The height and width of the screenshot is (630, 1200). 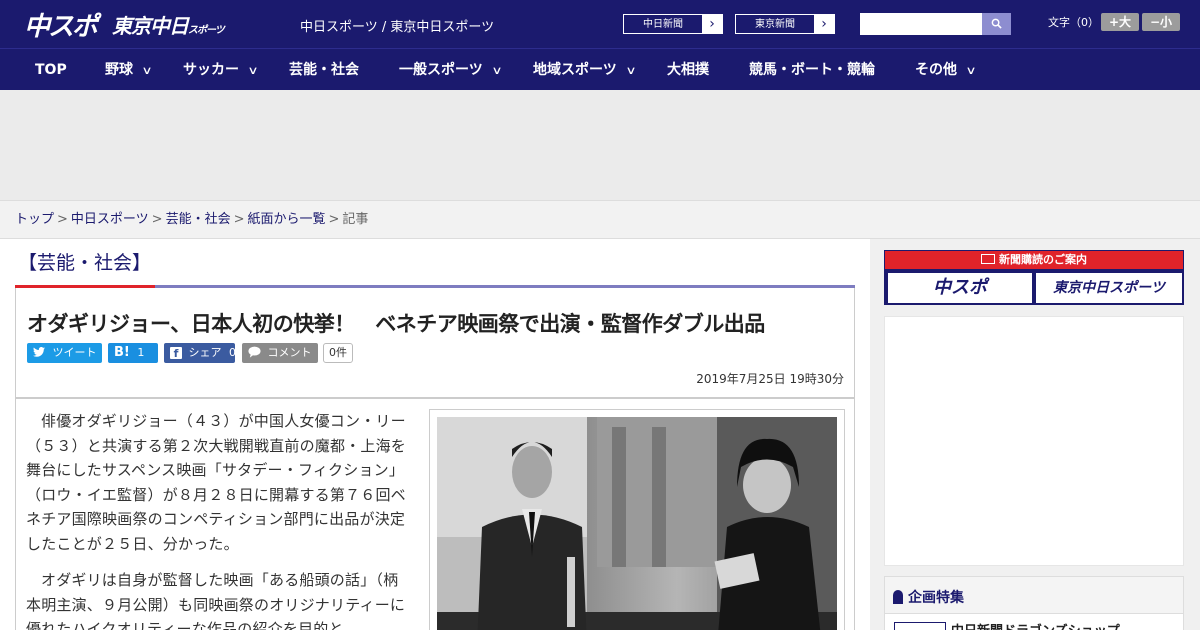 I want to click on subscription-promo-title: 新聞購読のご案内, so click(x=1034, y=260).